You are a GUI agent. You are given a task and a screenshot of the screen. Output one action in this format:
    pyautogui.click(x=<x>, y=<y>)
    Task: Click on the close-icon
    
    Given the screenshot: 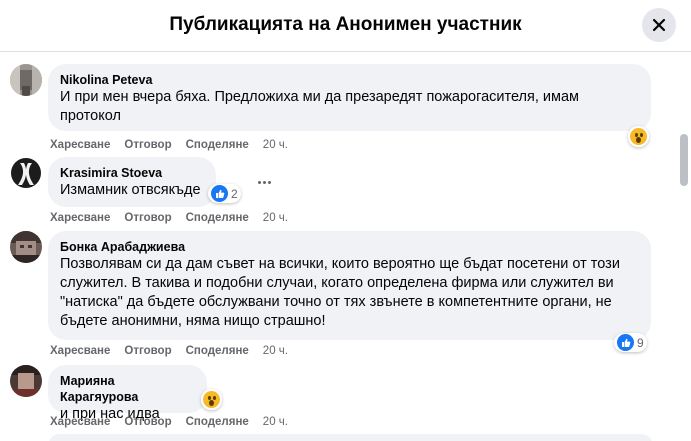 What is the action you would take?
    pyautogui.click(x=659, y=25)
    